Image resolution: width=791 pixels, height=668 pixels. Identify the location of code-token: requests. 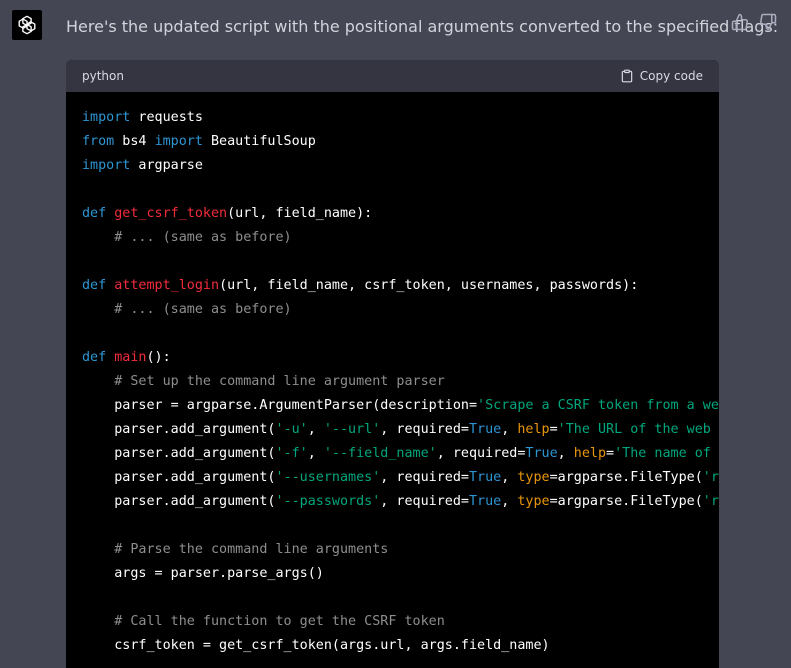
(166, 117).